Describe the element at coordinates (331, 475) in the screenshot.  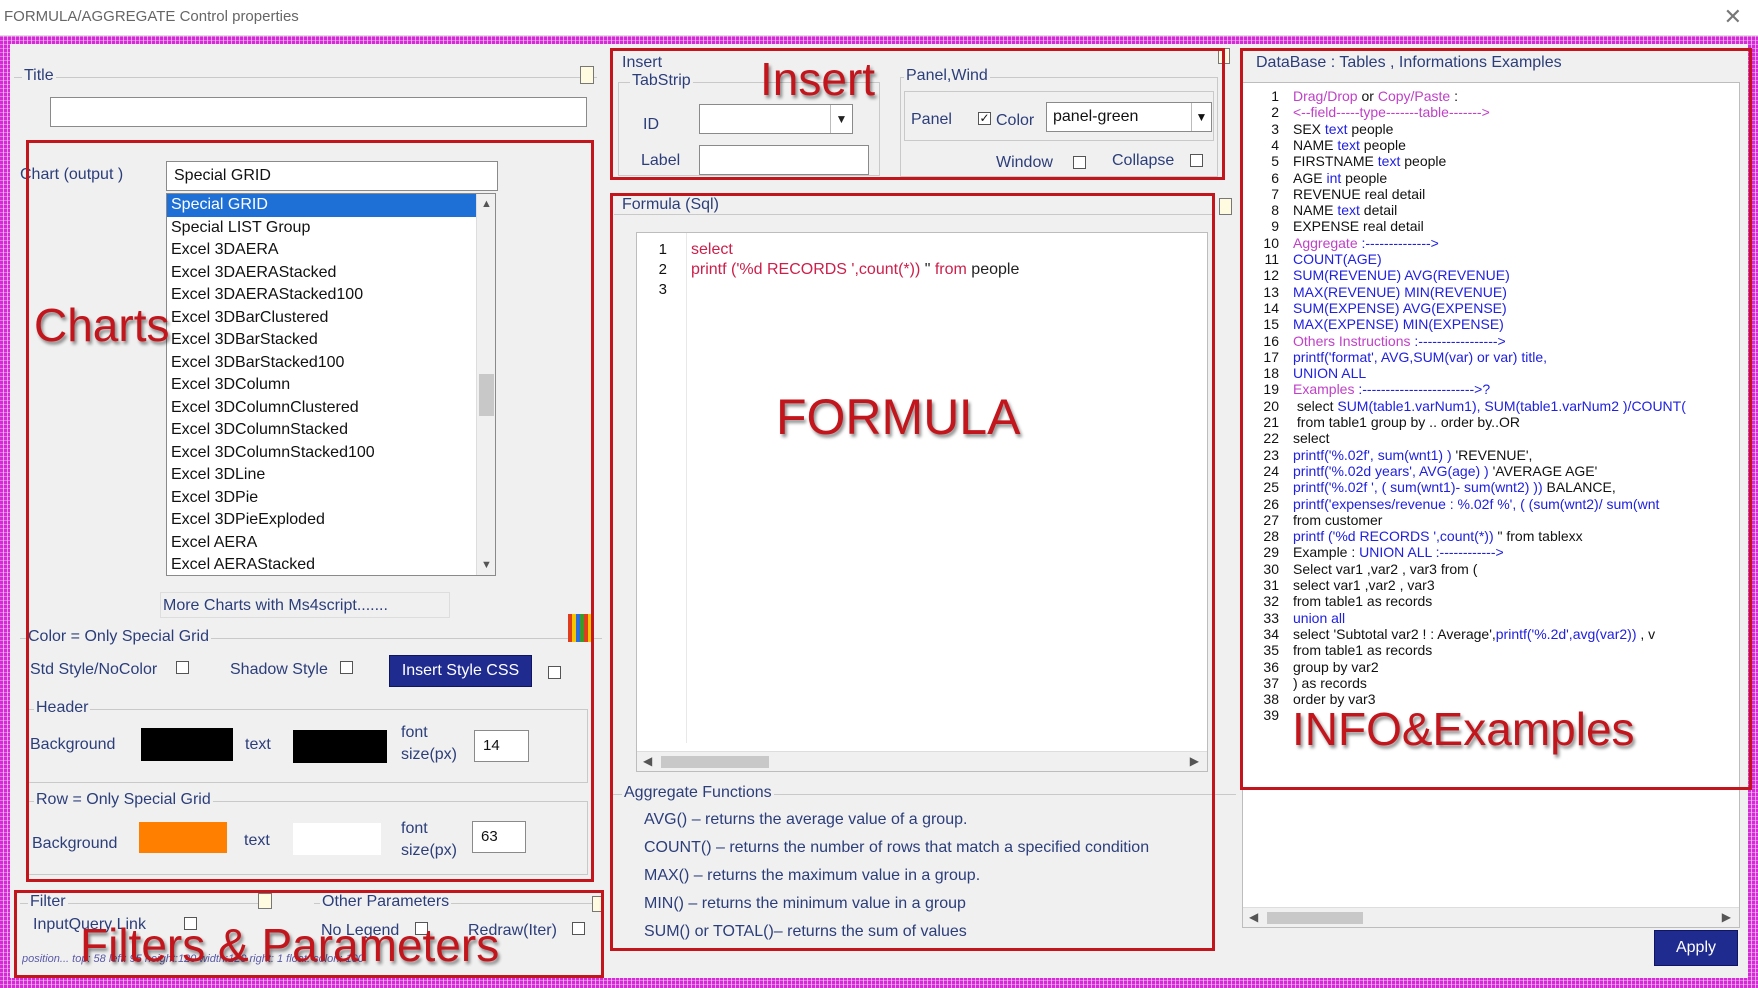
I see `chart-list-item: Excel 3DLine` at that location.